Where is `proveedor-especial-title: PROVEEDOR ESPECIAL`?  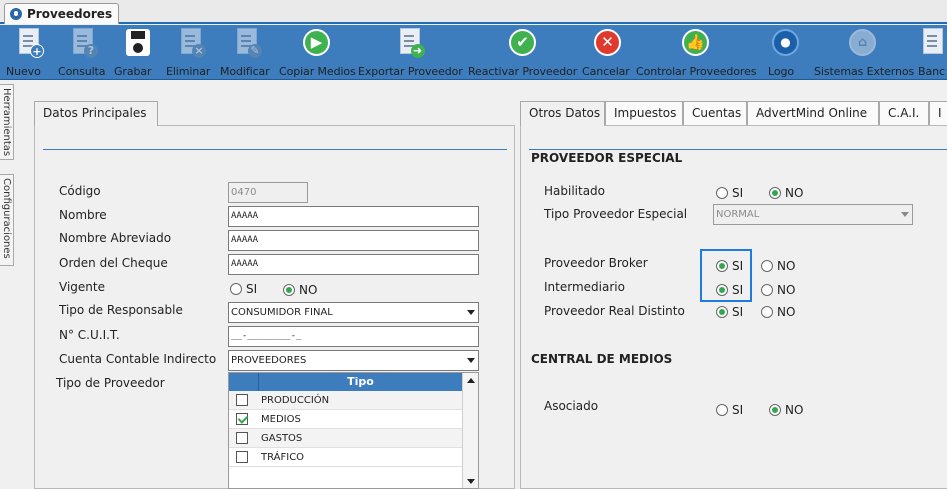 proveedor-especial-title: PROVEEDOR ESPECIAL is located at coordinates (607, 158).